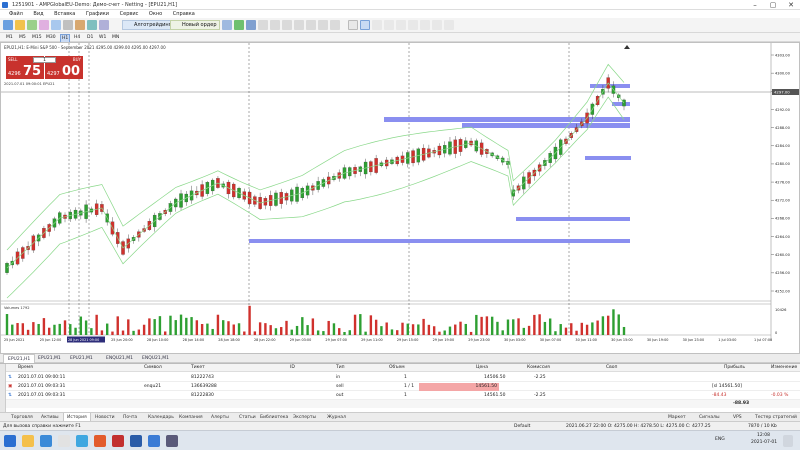 Image resolution: width=800 pixels, height=450 pixels. What do you see at coordinates (10, 441) in the screenshot?
I see `start-icon` at bounding box center [10, 441].